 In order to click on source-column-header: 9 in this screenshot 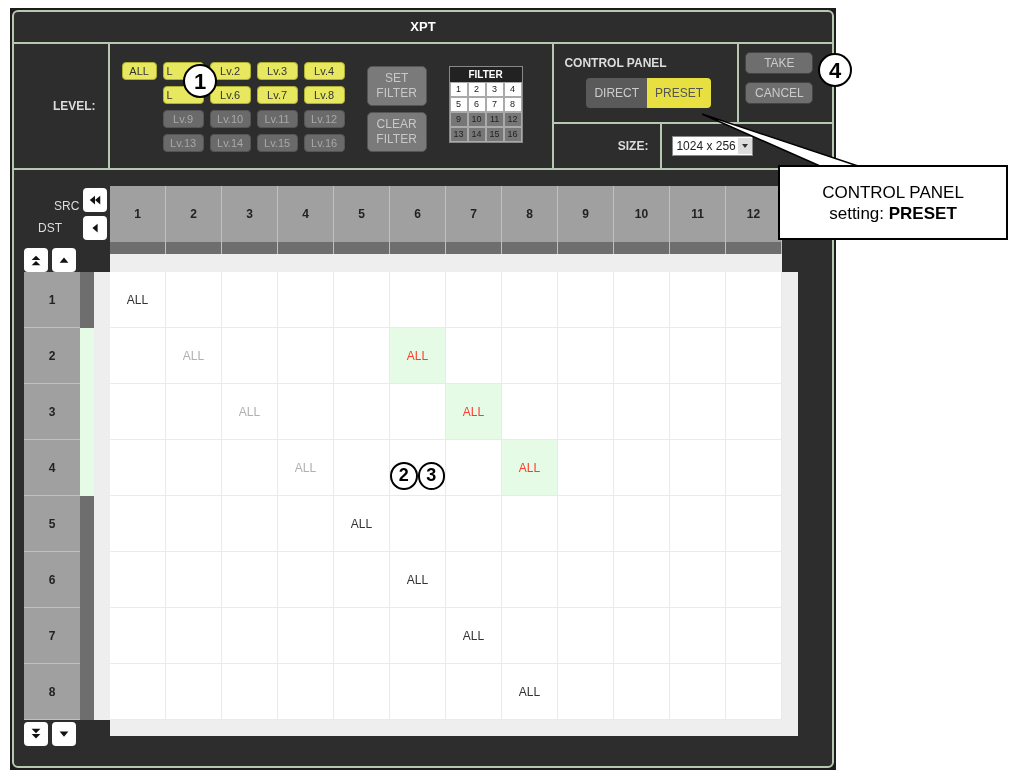, I will do `click(585, 214)`.